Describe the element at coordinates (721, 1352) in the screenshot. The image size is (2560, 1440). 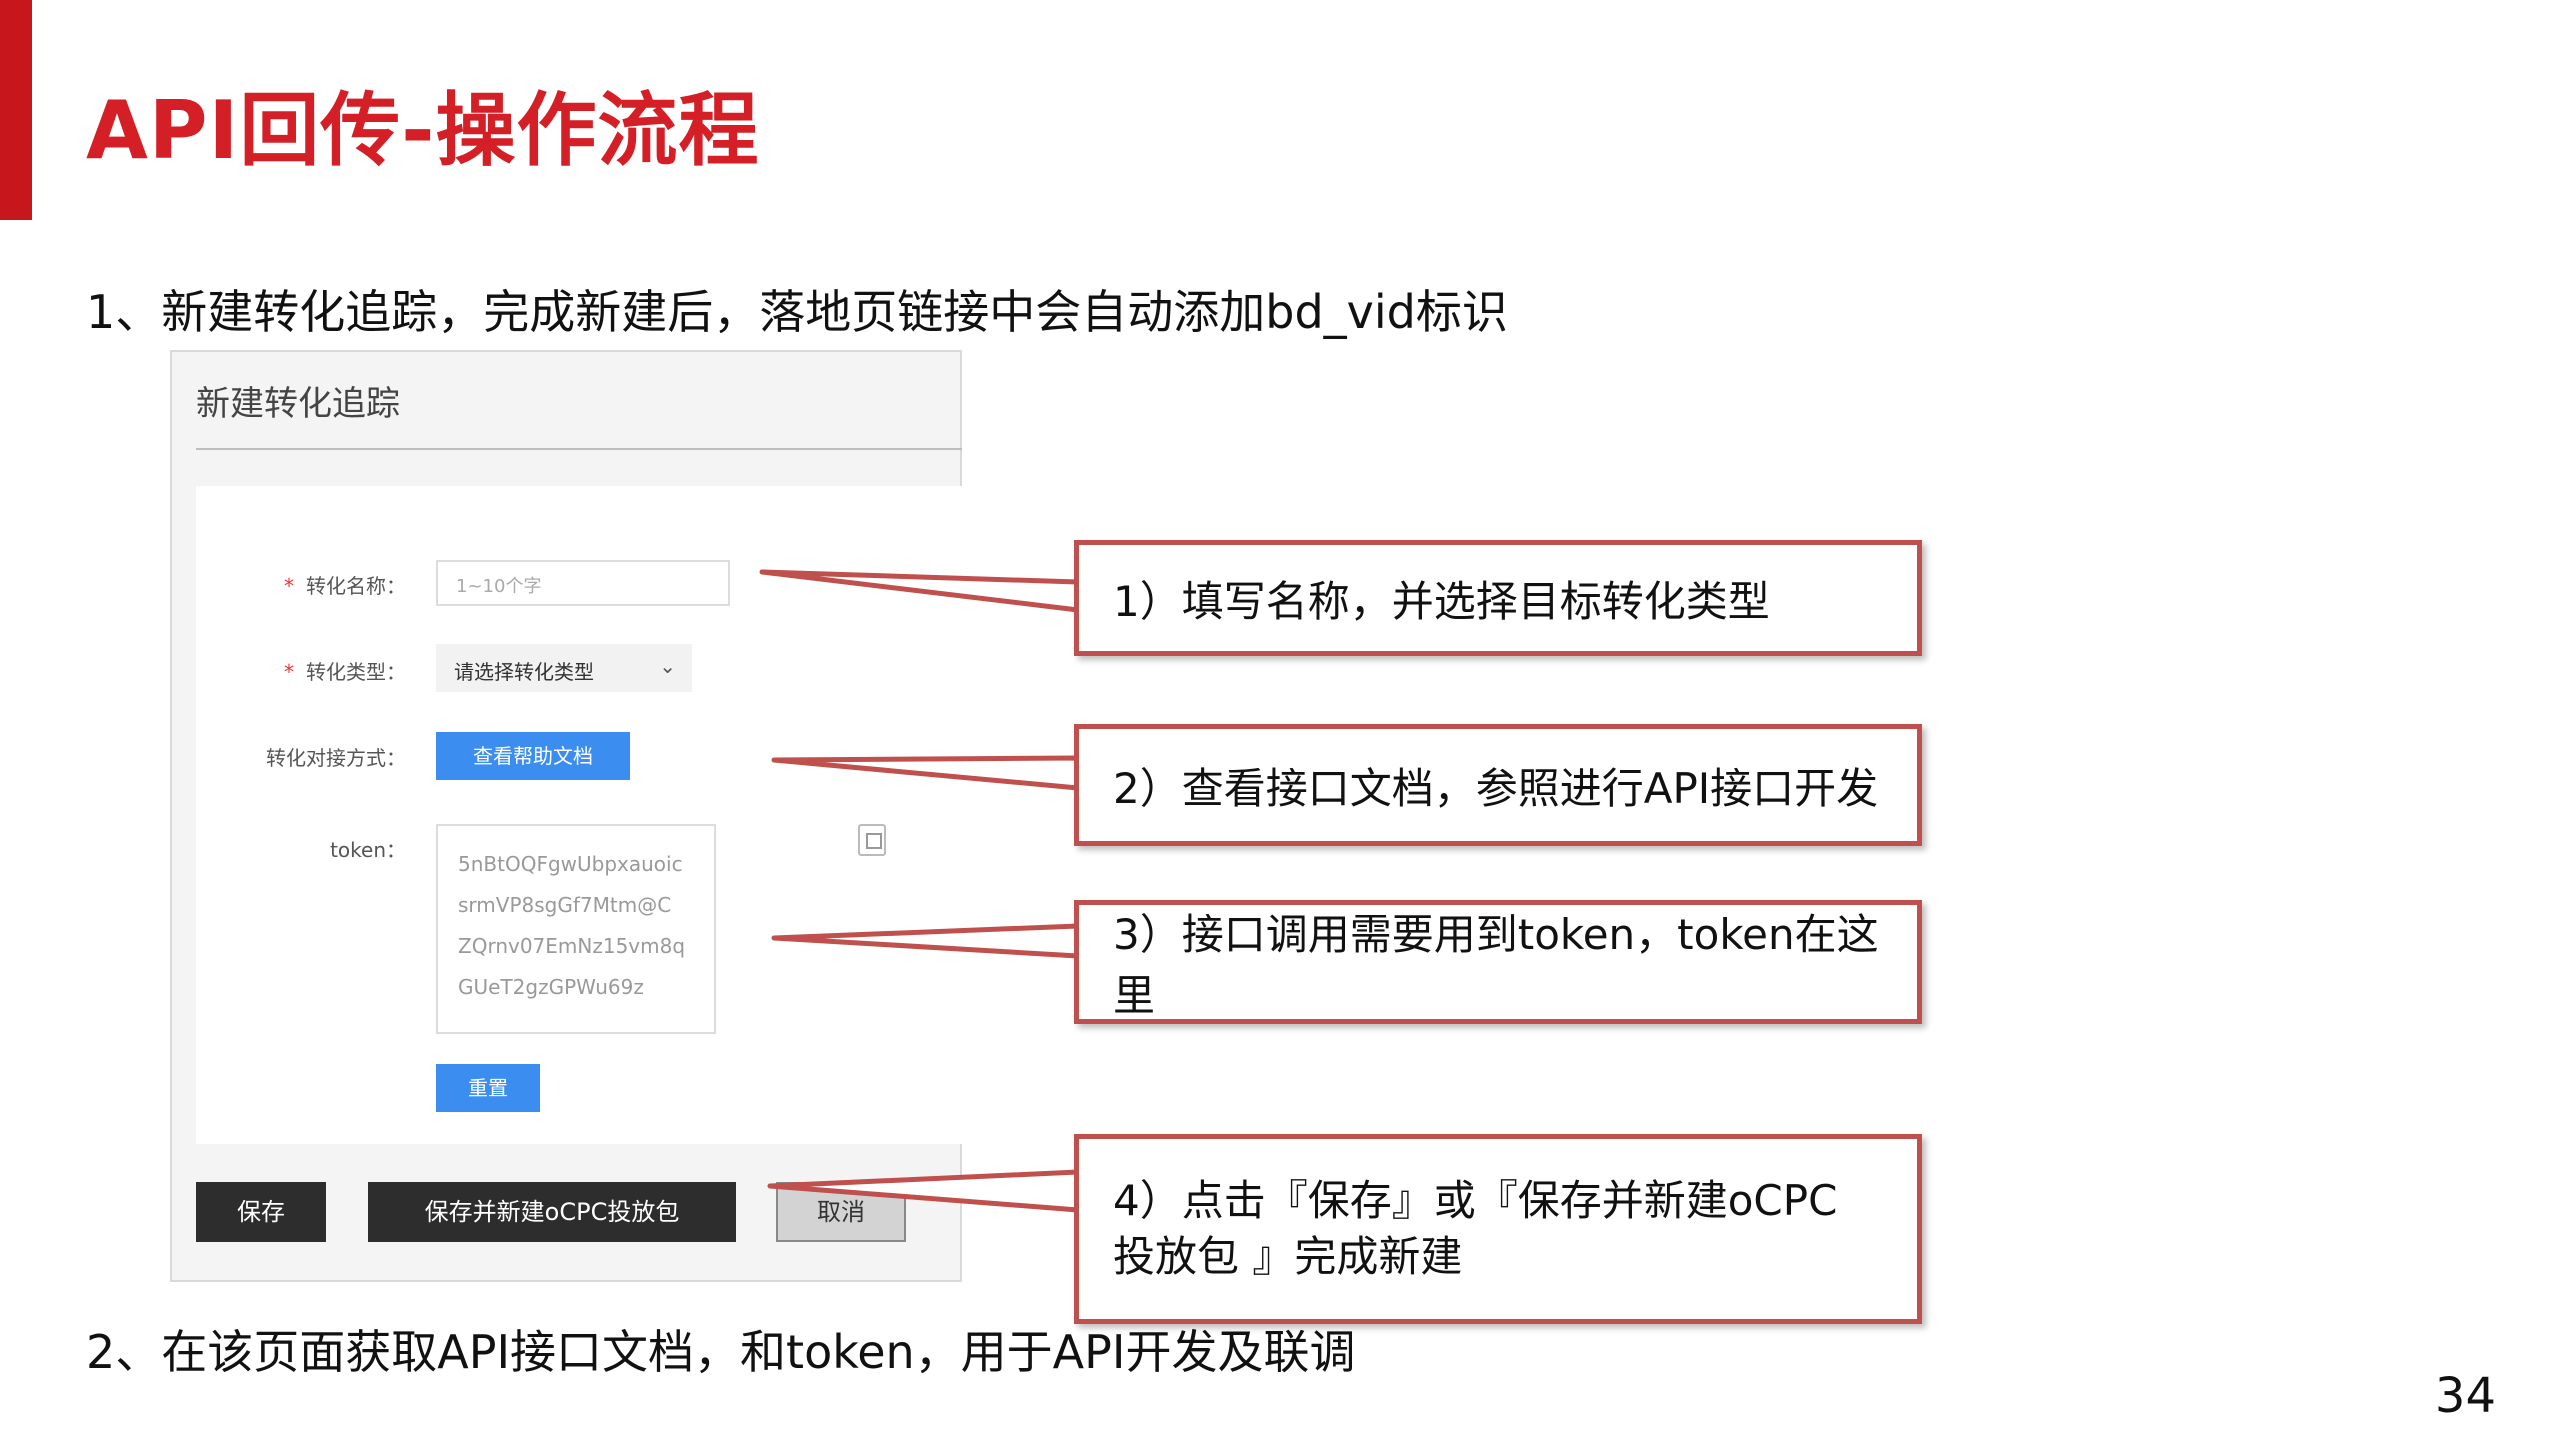
I see `step-2-text: 2、在该页面获取API接口文档，和token，用于API开发及联调` at that location.